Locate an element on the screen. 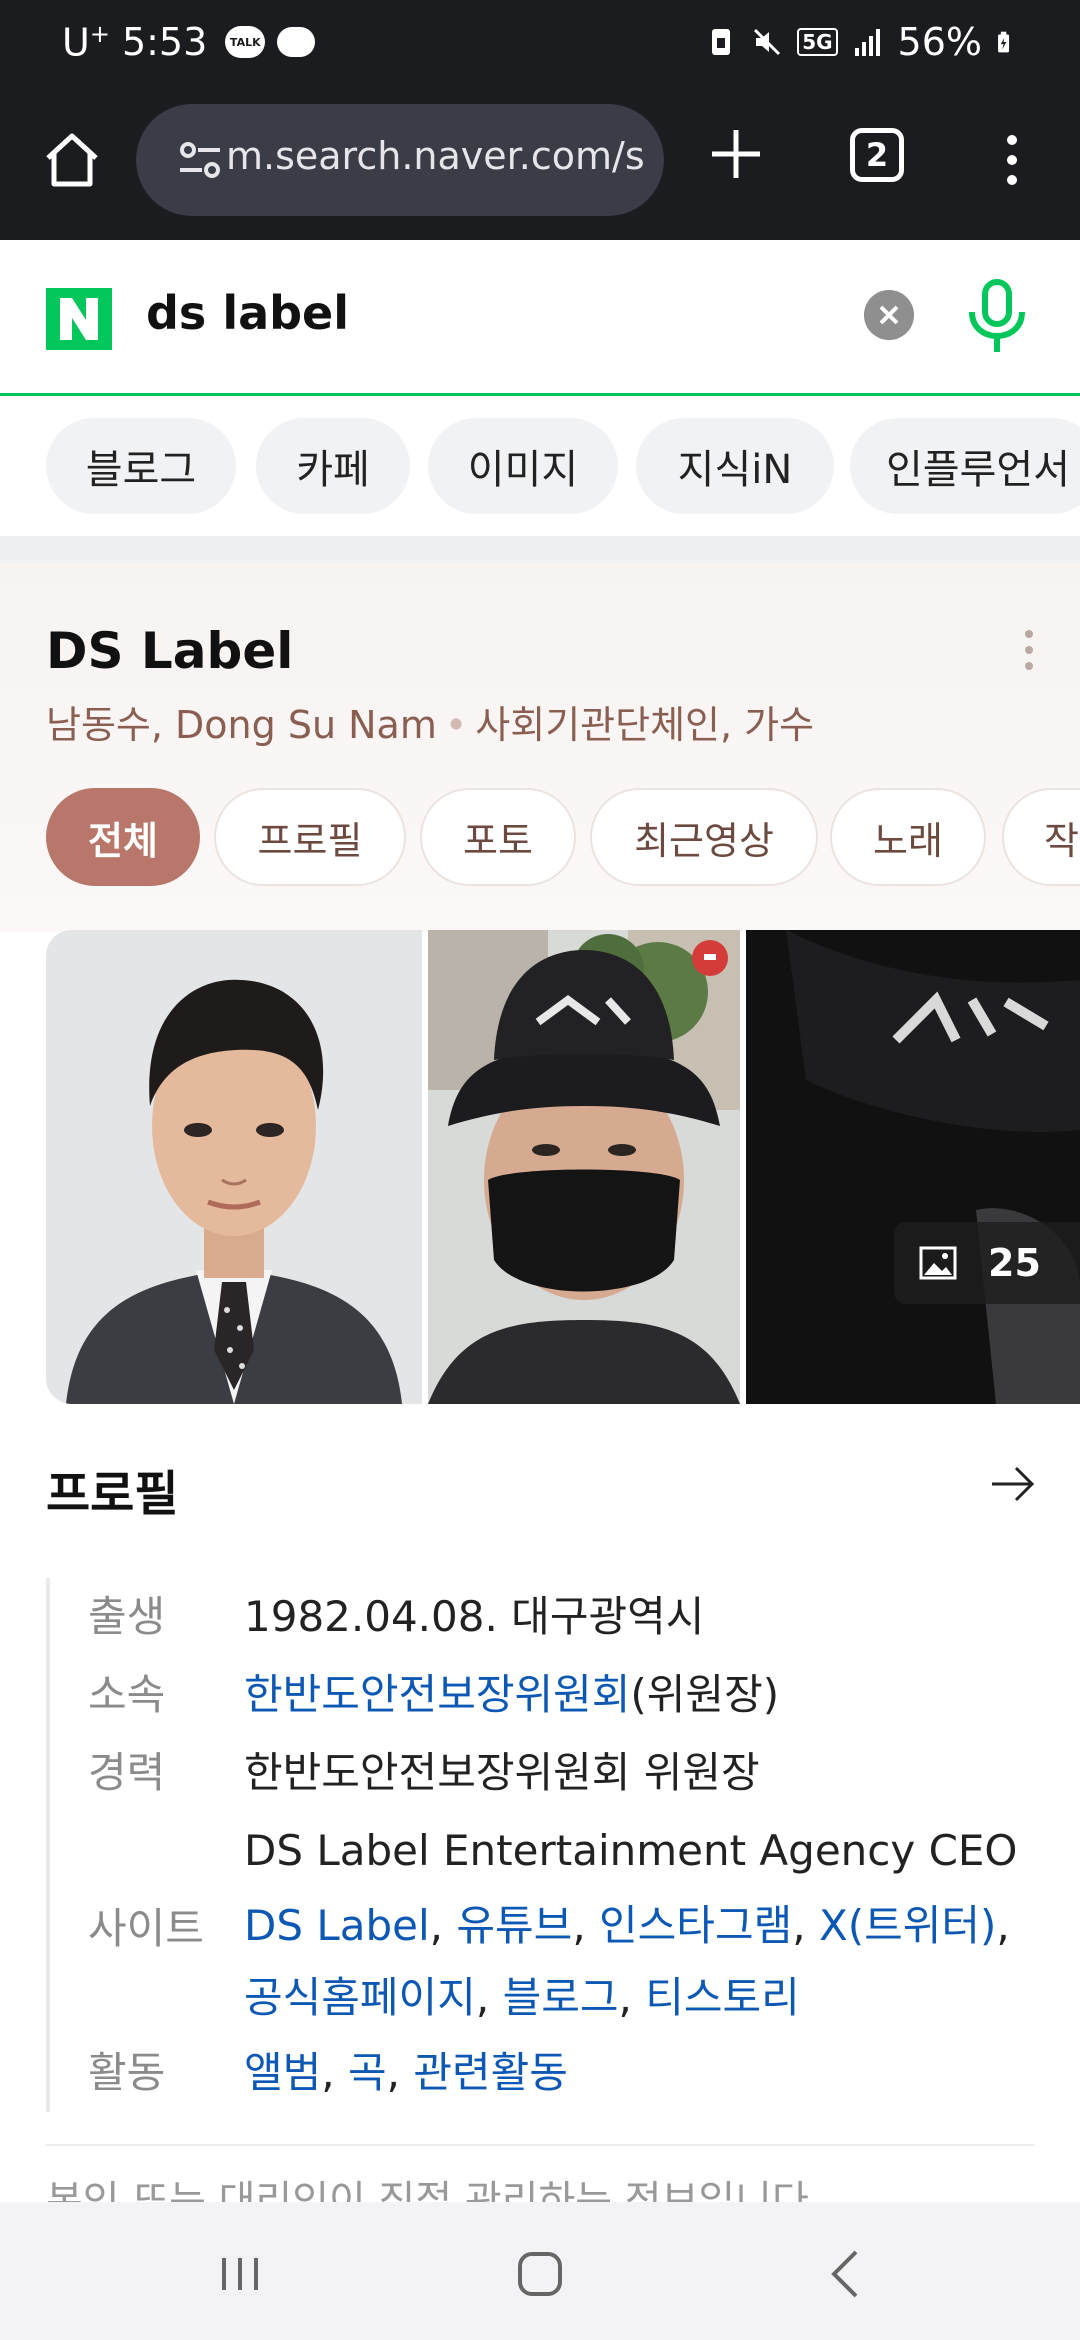  affiliation-suffix: (위원장) is located at coordinates (705, 1694).